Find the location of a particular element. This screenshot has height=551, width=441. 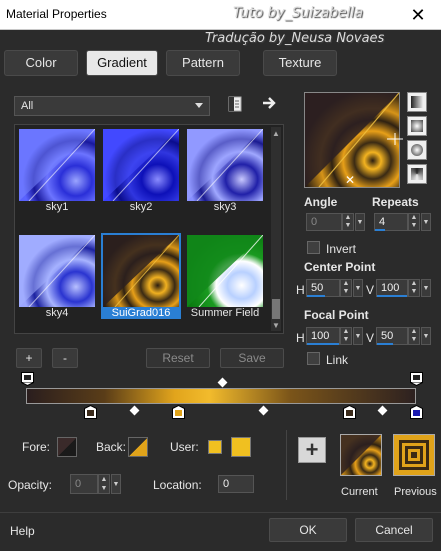

focal-marker-icon: ✕ is located at coordinates (350, 180).